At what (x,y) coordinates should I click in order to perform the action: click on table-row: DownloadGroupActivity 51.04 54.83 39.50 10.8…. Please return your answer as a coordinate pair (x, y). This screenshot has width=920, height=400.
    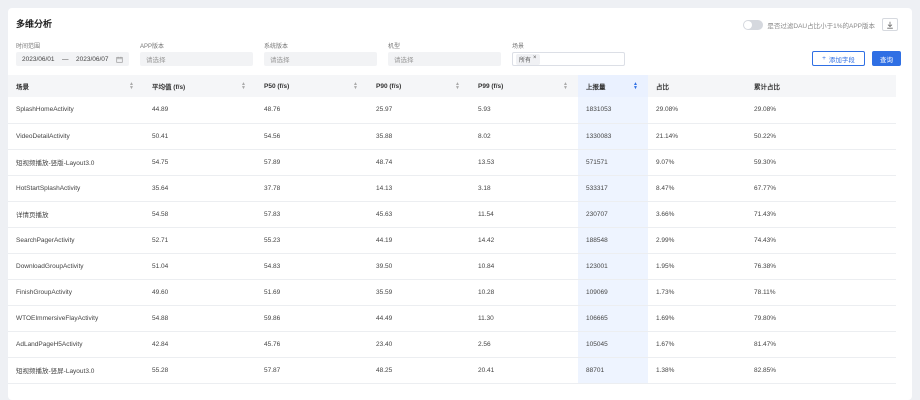
    Looking at the image, I should click on (452, 266).